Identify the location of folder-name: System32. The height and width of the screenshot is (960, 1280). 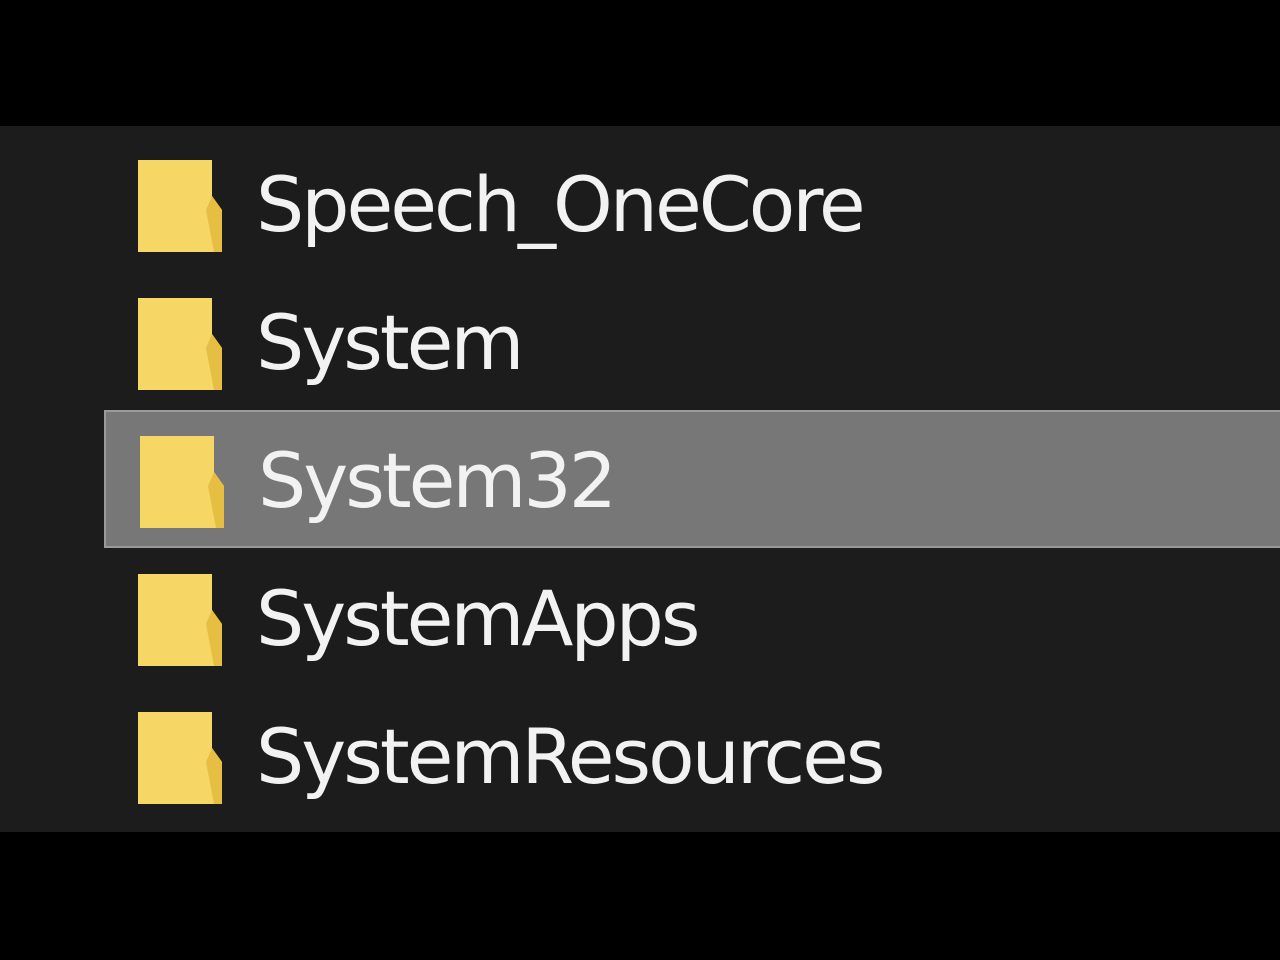
(437, 480).